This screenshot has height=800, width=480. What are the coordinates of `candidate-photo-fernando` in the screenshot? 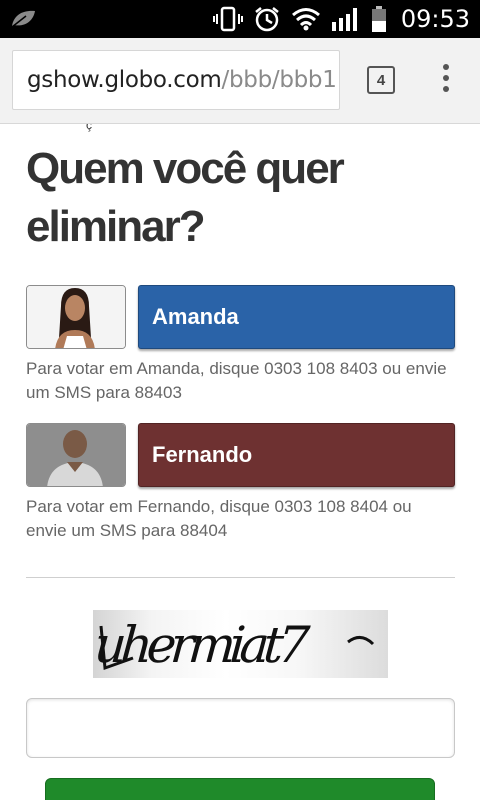 It's located at (76, 455).